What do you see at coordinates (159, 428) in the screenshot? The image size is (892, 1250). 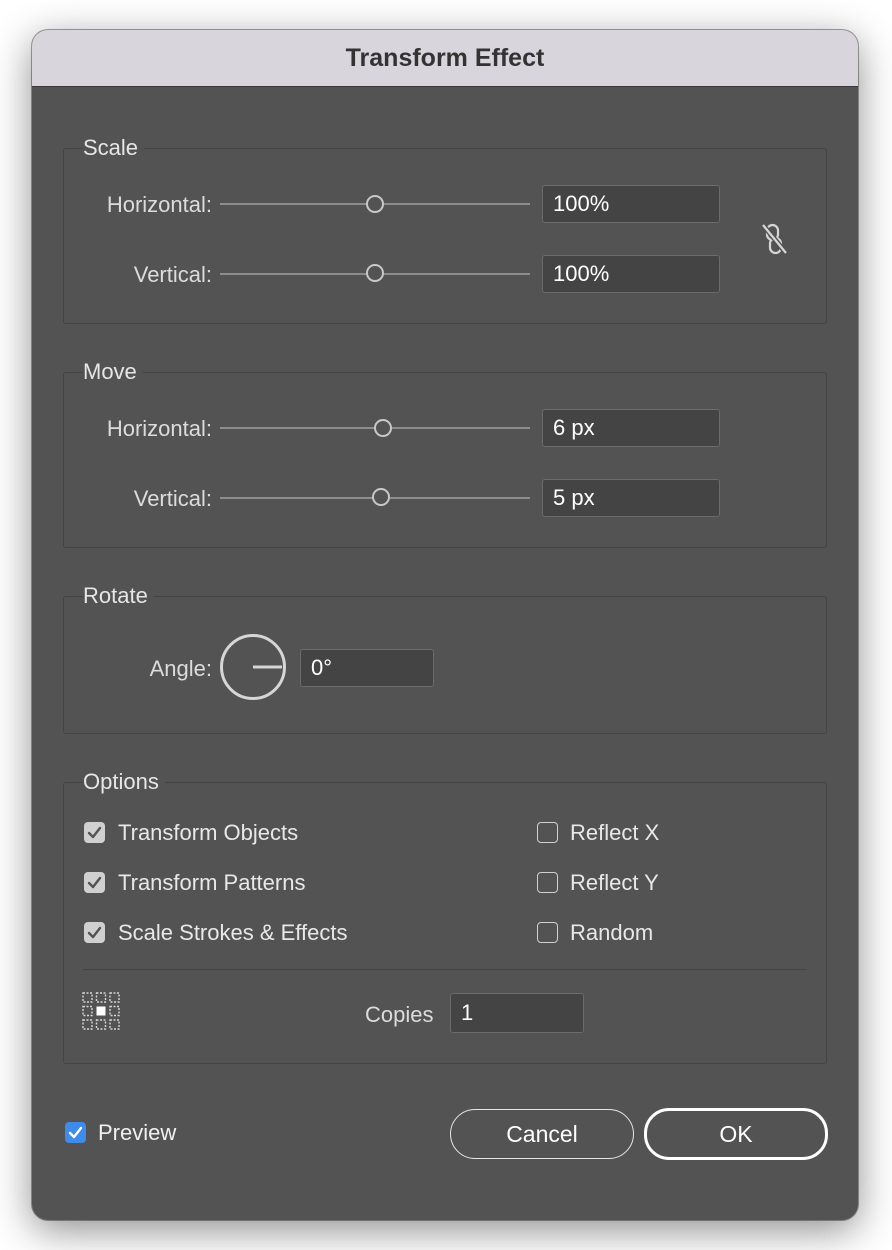 I see `move-horizontal-label: Horizontal:` at bounding box center [159, 428].